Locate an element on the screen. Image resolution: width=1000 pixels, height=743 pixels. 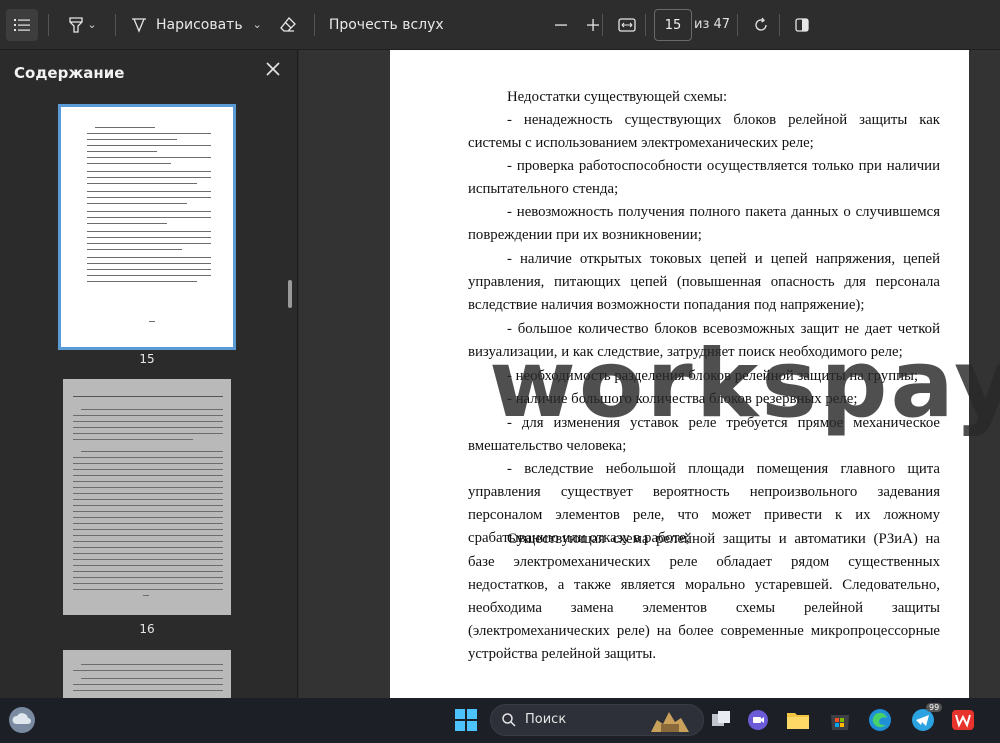
video-chat-icon is located at coordinates (758, 720).